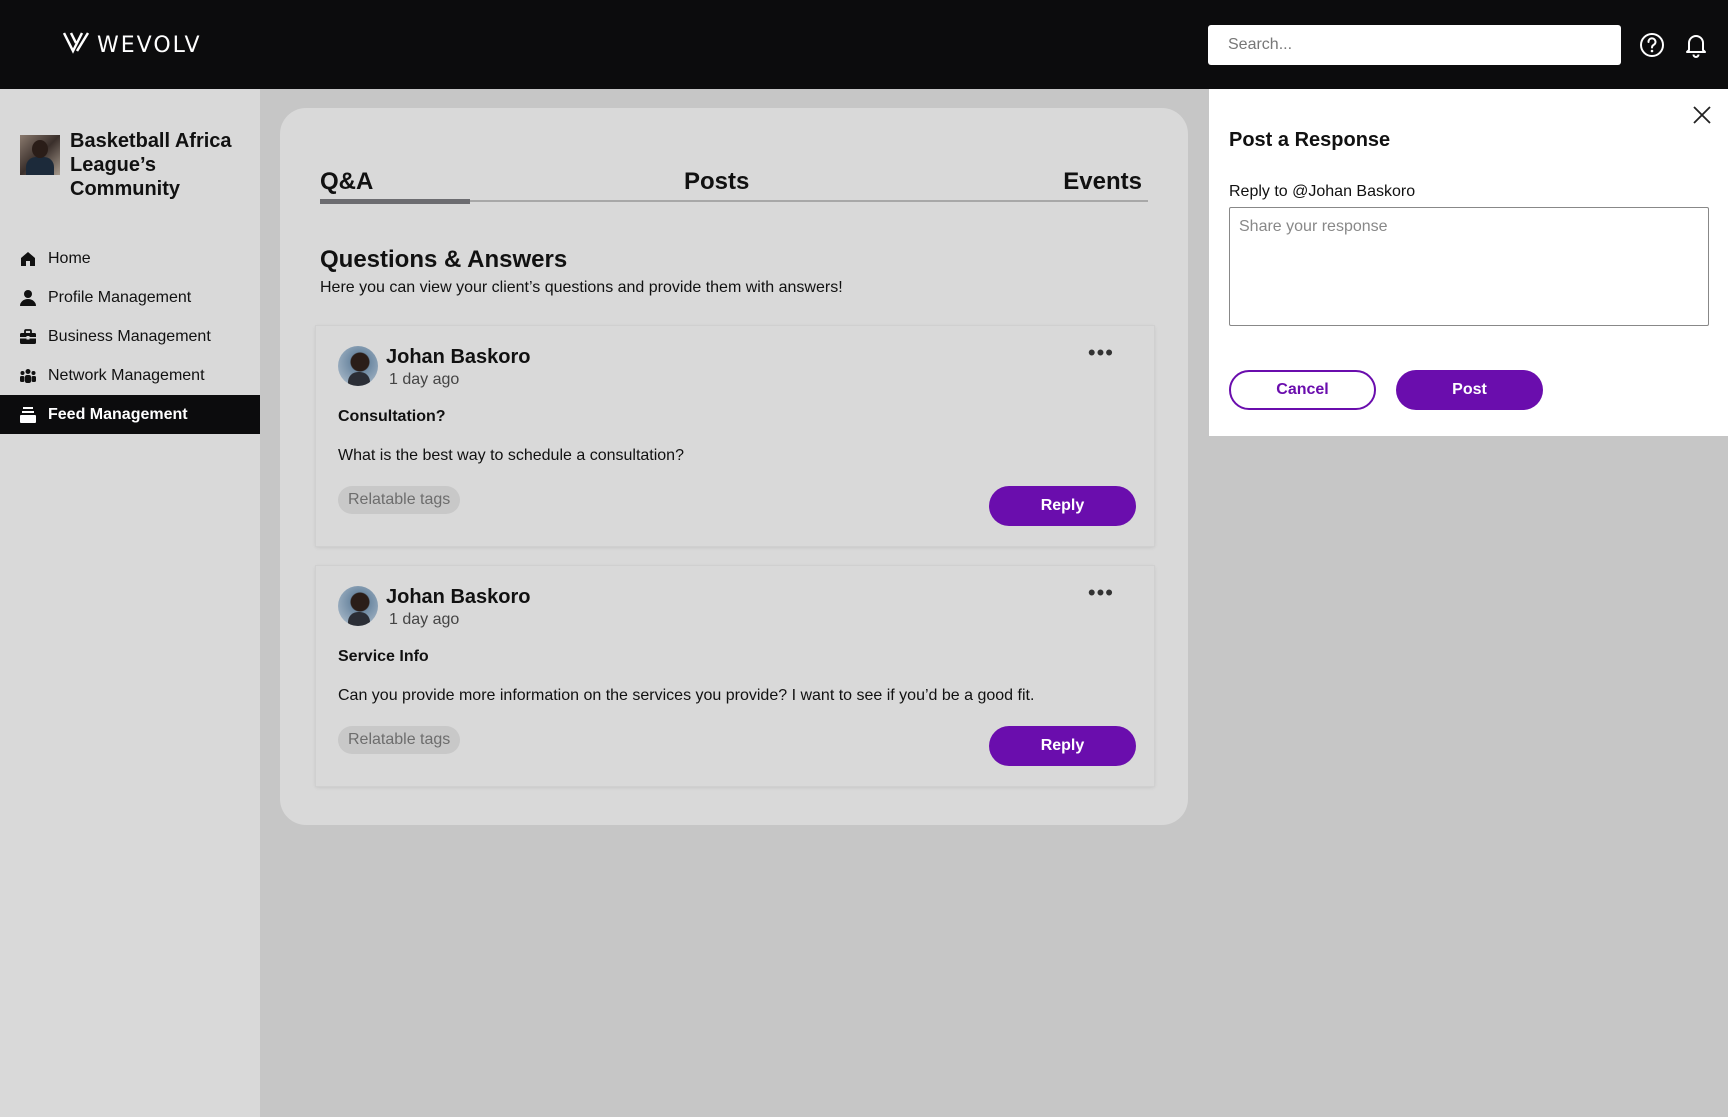  What do you see at coordinates (1302, 390) in the screenshot?
I see `cancel-button: Cancel` at bounding box center [1302, 390].